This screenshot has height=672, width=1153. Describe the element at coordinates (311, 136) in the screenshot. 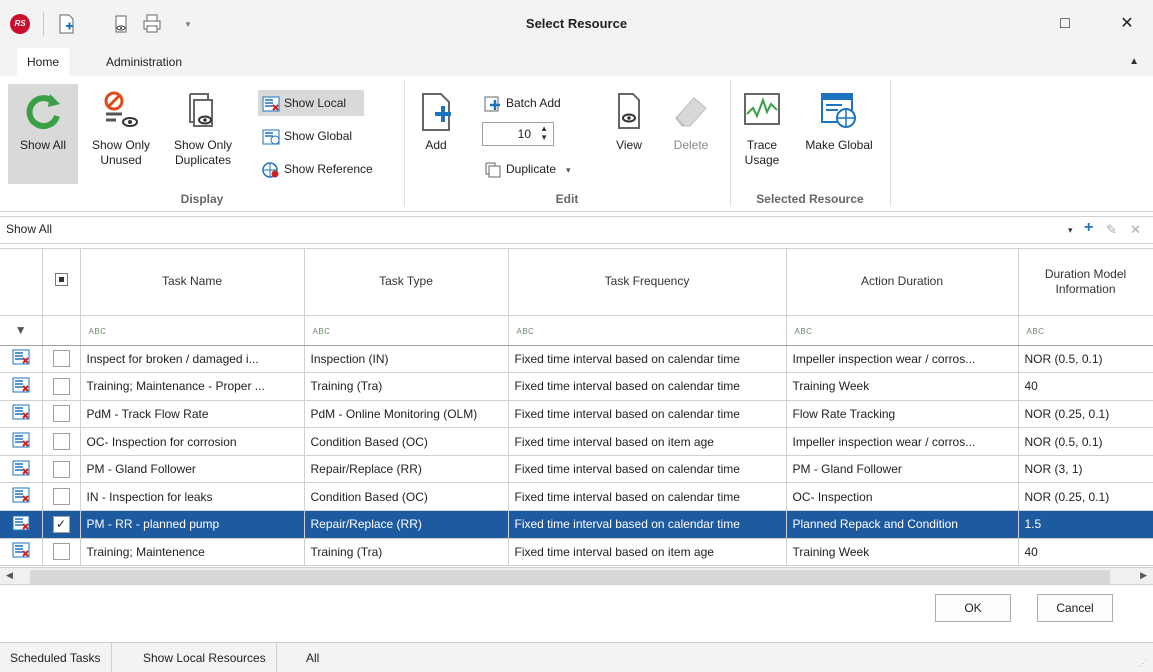

I see `show-global-button: Show Global` at that location.